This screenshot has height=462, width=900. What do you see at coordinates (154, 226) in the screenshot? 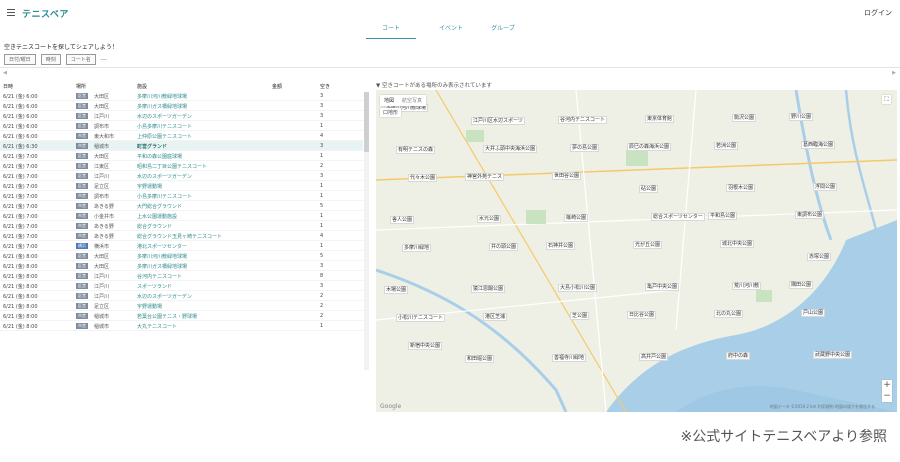
I see `row-facility: 総合グラウンド` at bounding box center [154, 226].